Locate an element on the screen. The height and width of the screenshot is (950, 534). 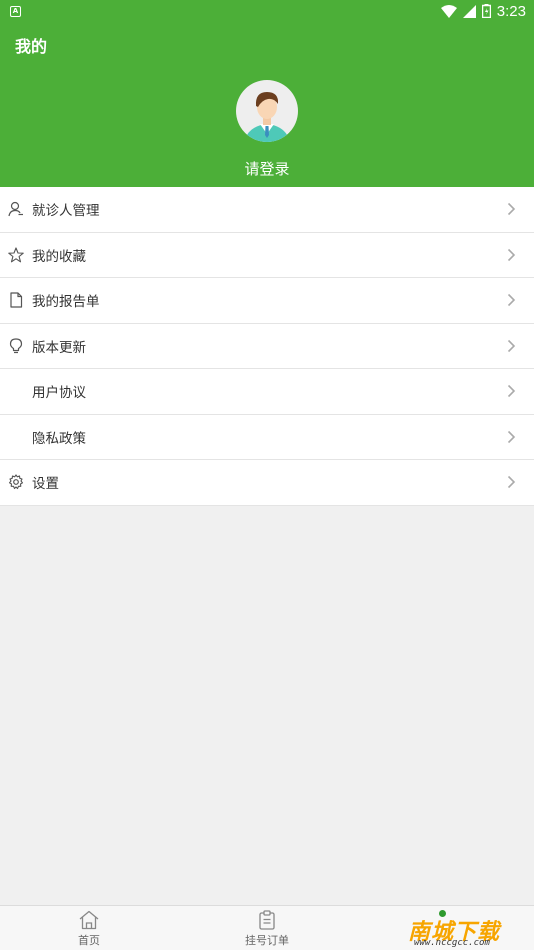
user-icon is located at coordinates (15, 209).